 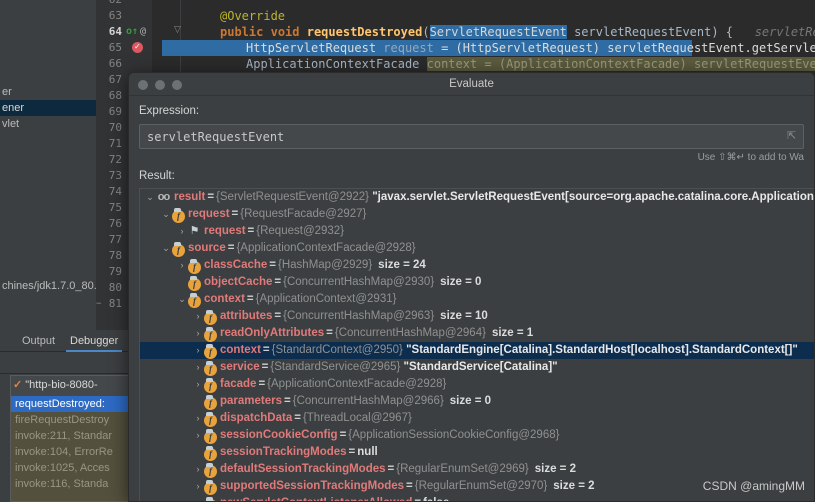 I want to click on node-size: size = 10, so click(x=464, y=316).